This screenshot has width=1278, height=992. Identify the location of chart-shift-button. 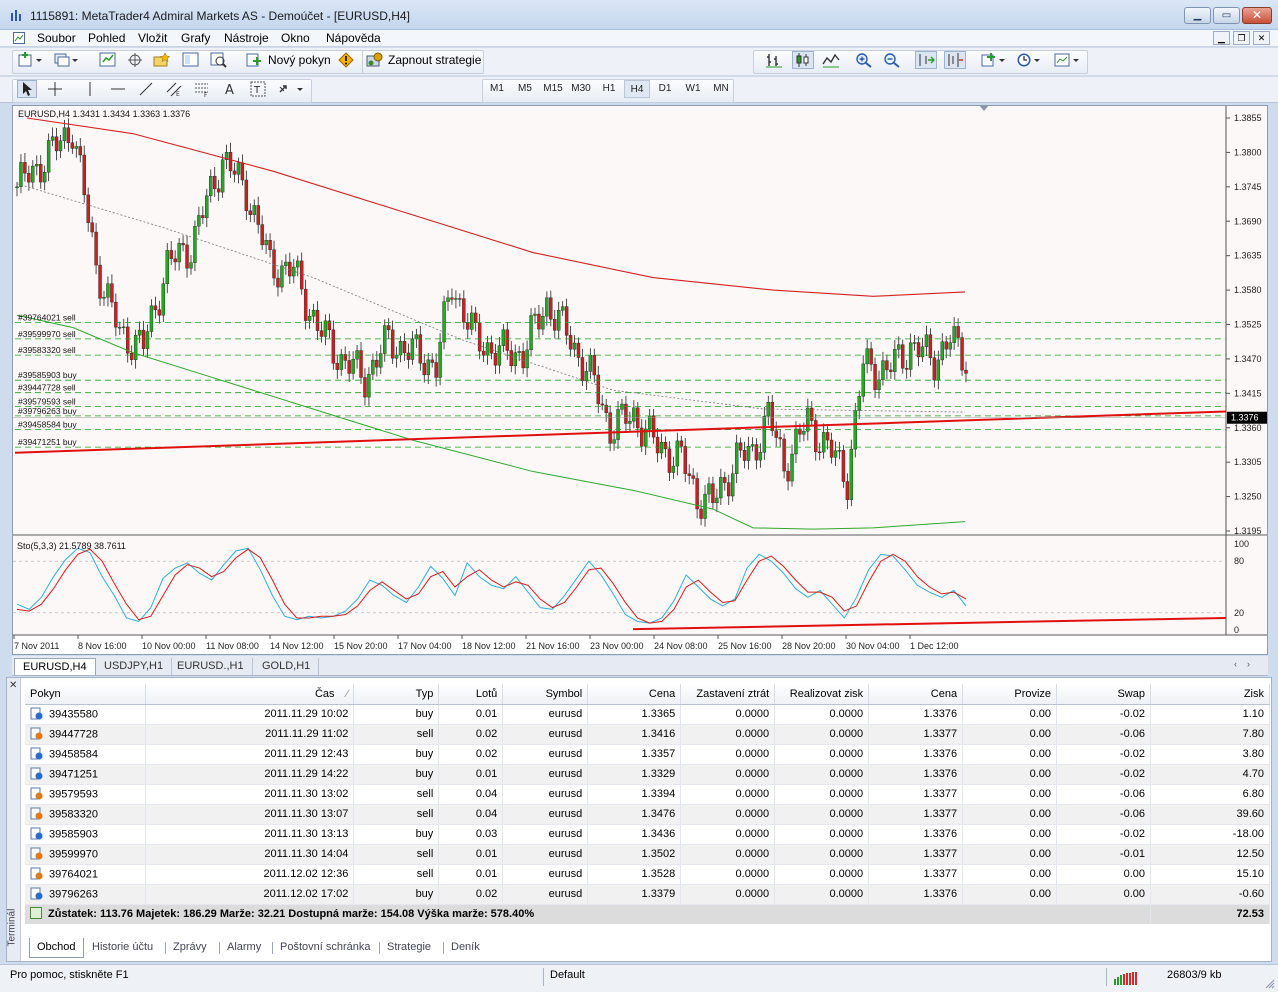
(955, 60).